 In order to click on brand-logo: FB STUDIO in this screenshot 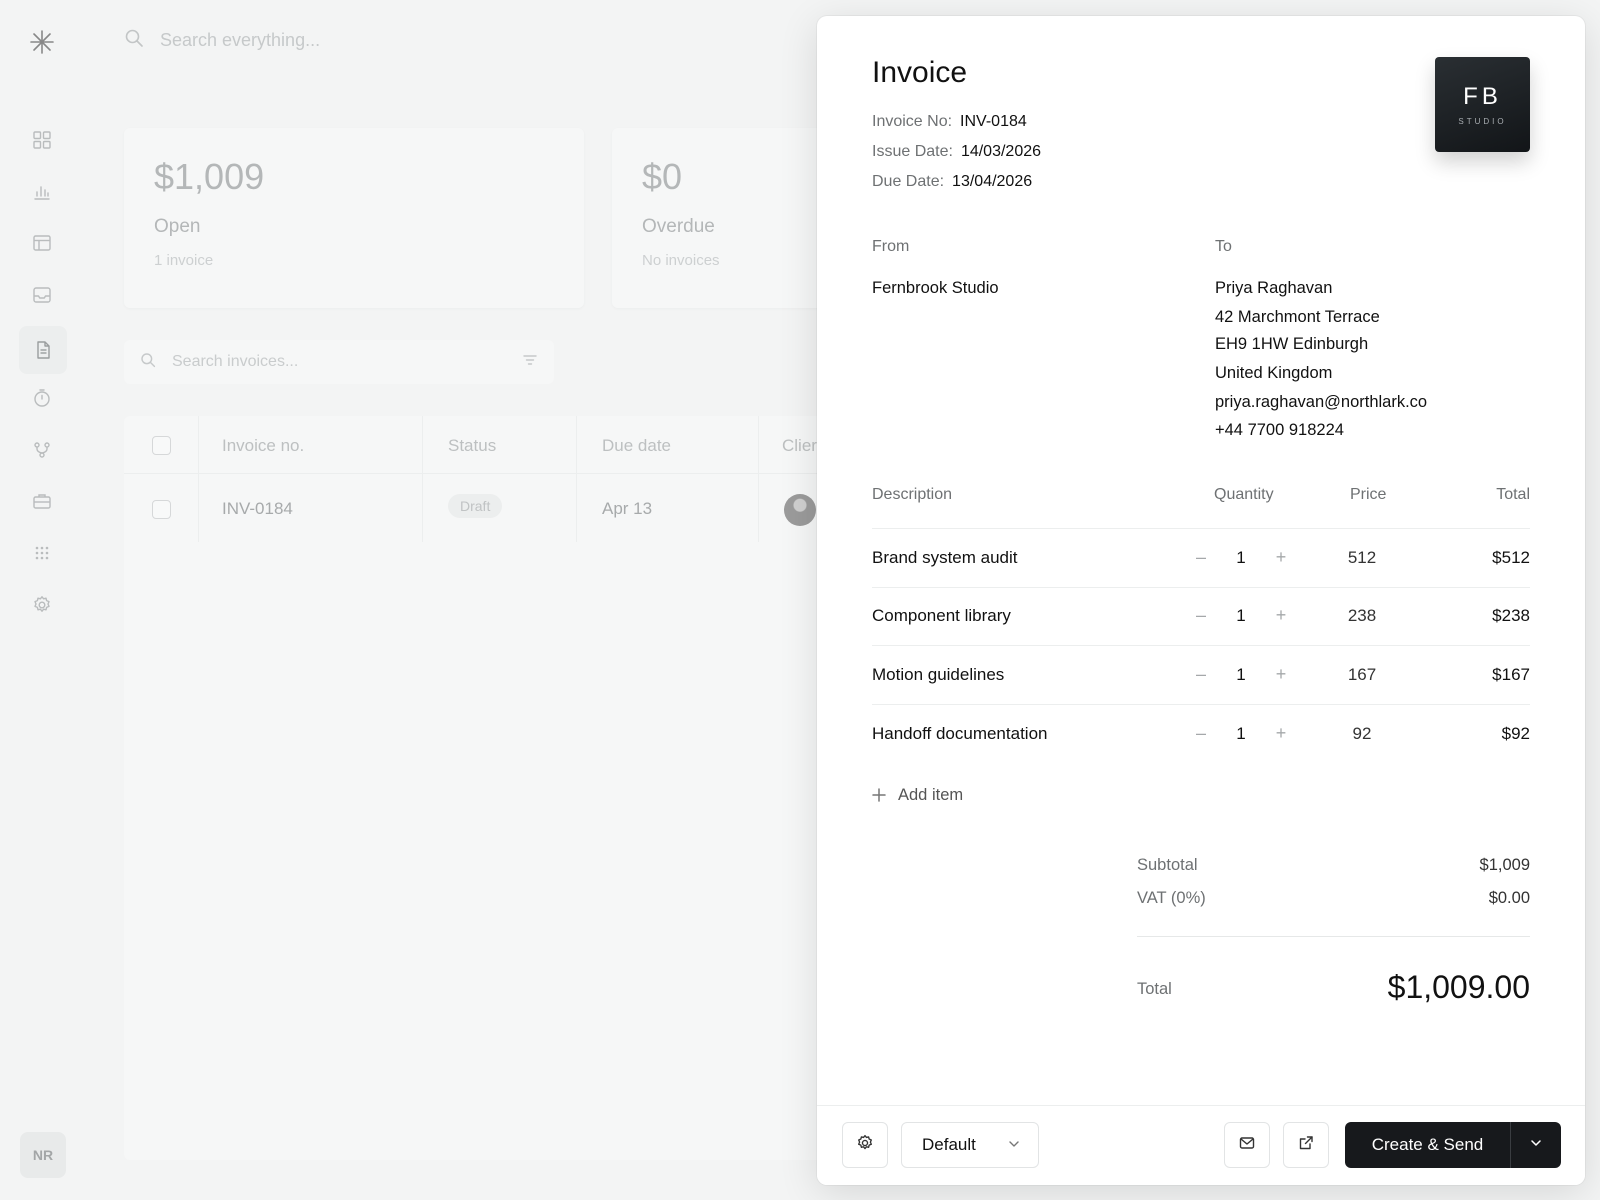, I will do `click(1482, 104)`.